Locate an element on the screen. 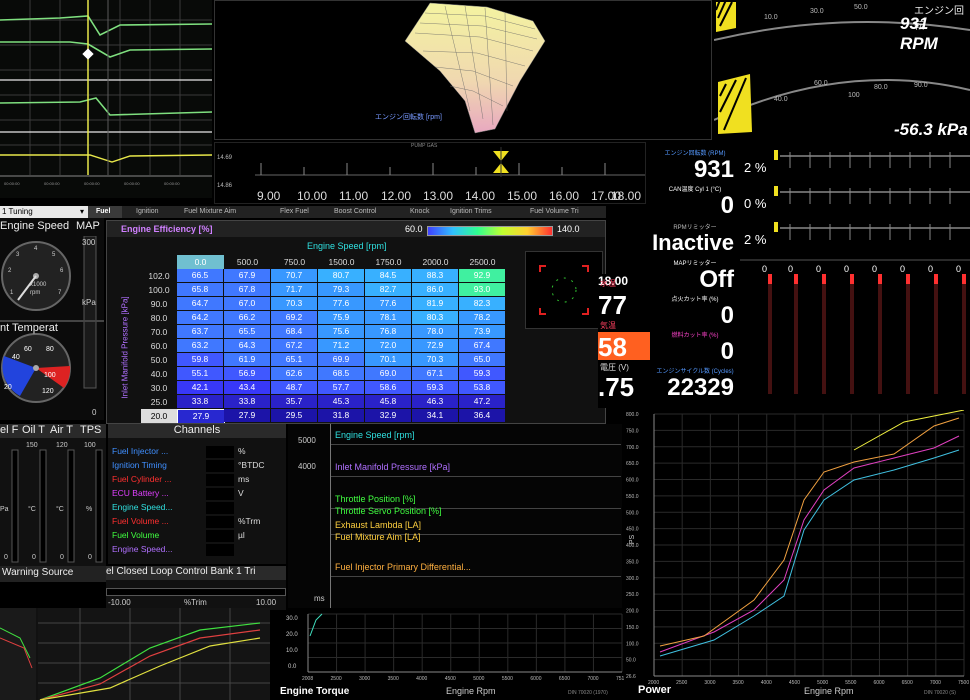 The image size is (970, 700). table-cell: 69.2 is located at coordinates (294, 317).